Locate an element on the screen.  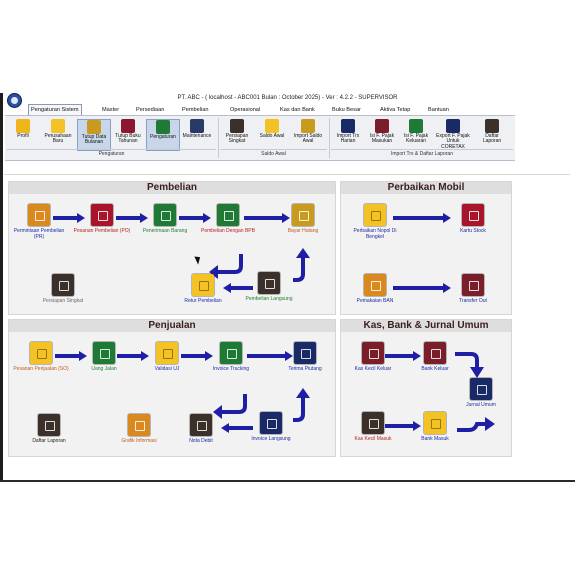
node-transfer-out: Transfer Out is located at coordinates (473, 289).